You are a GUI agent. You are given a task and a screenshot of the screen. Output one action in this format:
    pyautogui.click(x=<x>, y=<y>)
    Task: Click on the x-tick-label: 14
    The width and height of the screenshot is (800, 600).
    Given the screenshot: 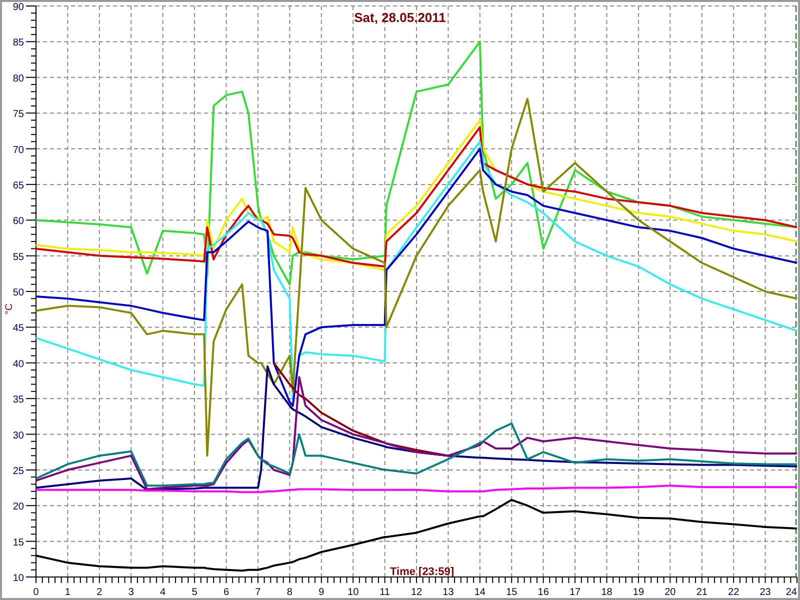 What is the action you would take?
    pyautogui.click(x=480, y=592)
    